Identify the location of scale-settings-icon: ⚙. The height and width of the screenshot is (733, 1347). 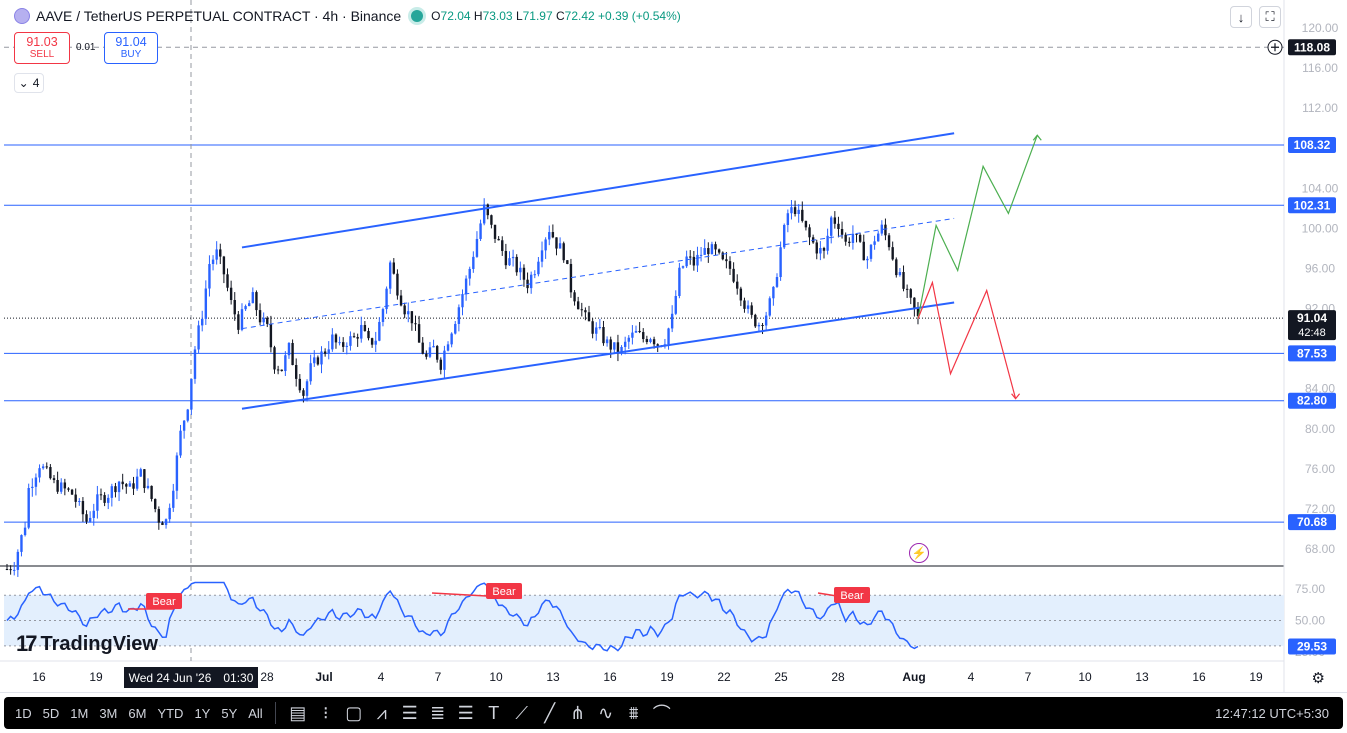
(1318, 678).